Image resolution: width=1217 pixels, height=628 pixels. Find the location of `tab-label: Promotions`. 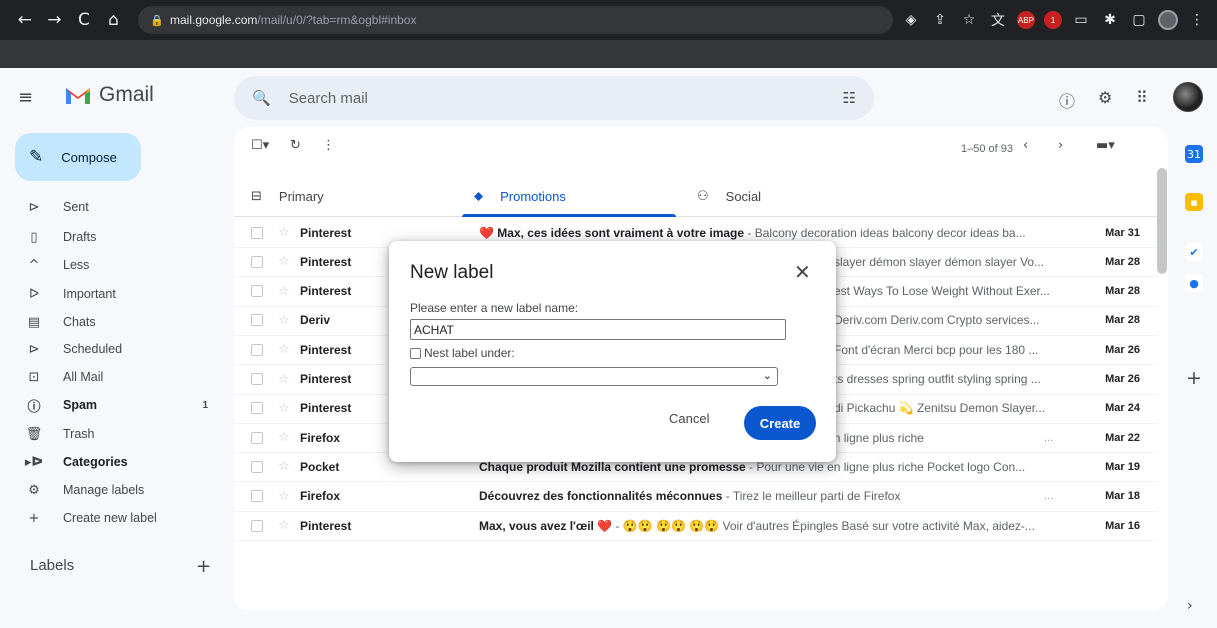

tab-label: Promotions is located at coordinates (533, 196).